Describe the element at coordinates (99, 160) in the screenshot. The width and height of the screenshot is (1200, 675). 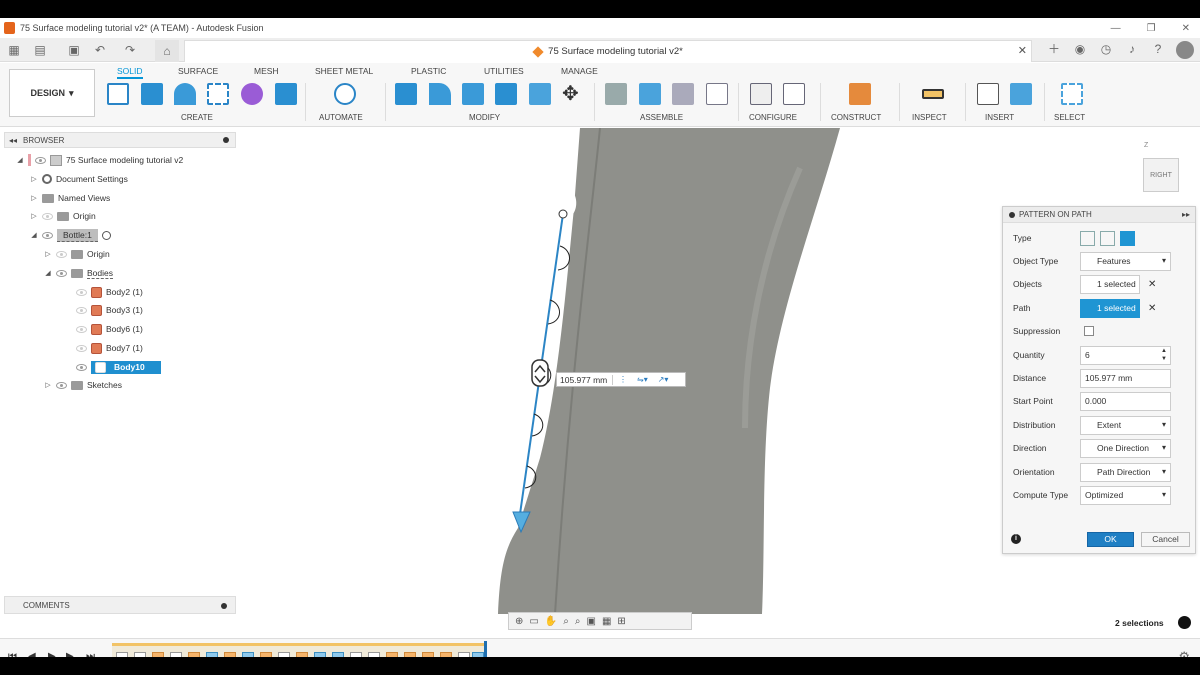
I see `tree-root: ◢ 75 Surface modeling tutorial v2` at that location.